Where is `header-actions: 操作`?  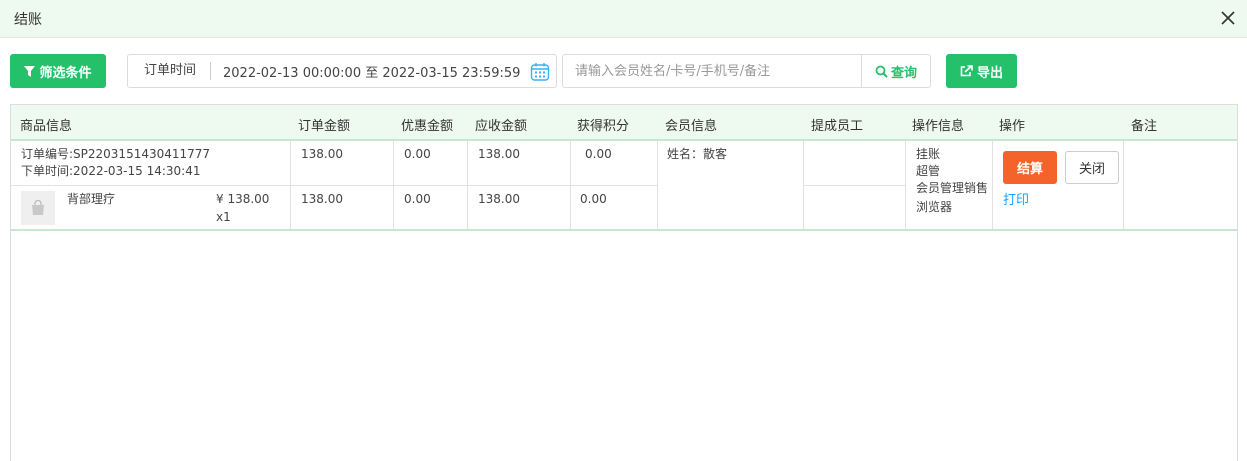 header-actions: 操作 is located at coordinates (1012, 126).